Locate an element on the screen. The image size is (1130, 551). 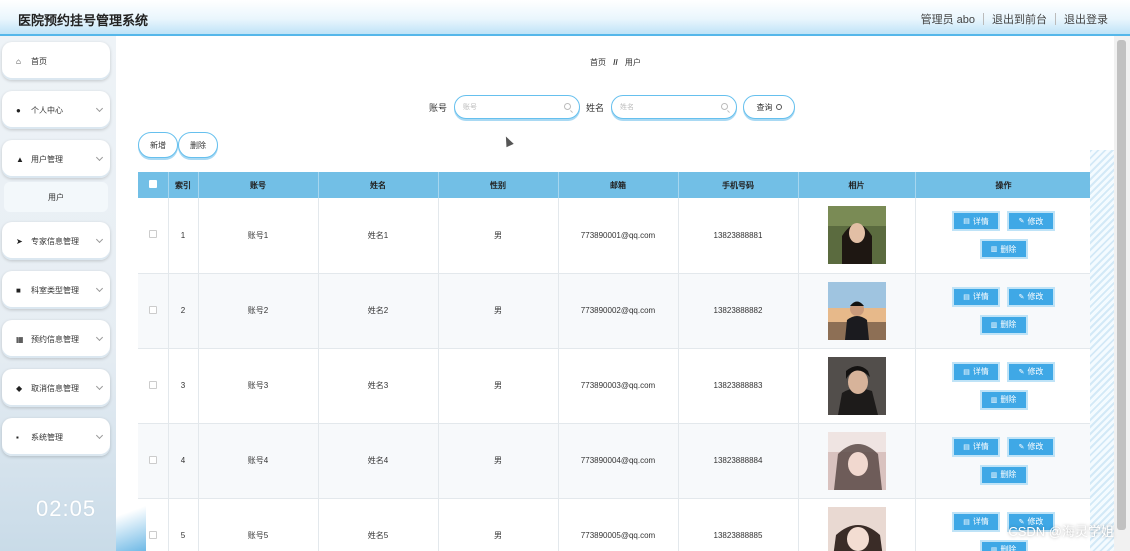
column-header-phone: 手机号码 is located at coordinates (738, 185).